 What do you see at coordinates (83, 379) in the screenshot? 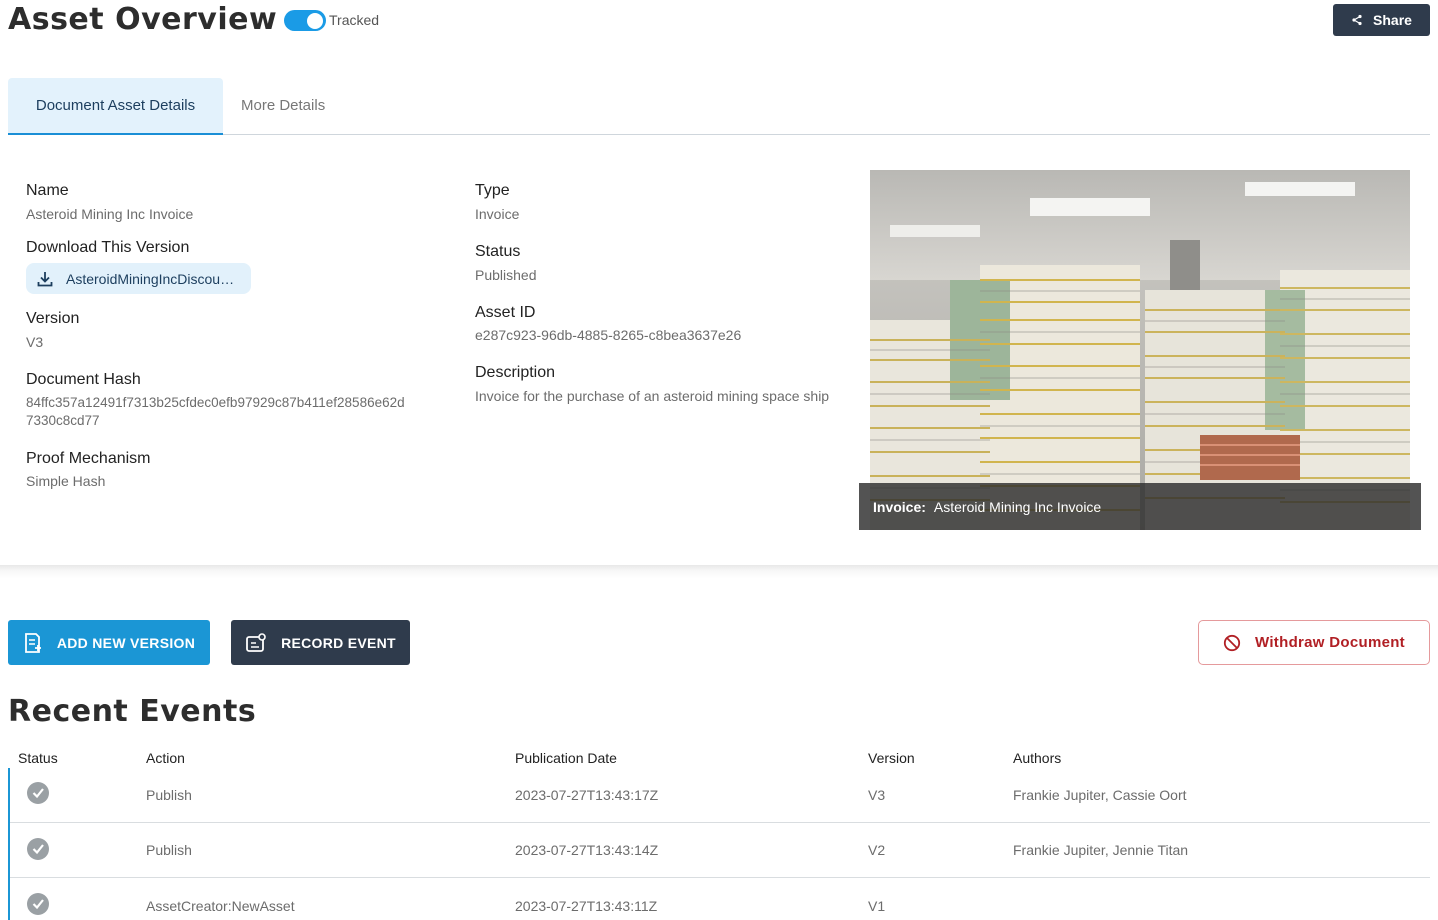
I see `document-hash-label: Document Hash` at bounding box center [83, 379].